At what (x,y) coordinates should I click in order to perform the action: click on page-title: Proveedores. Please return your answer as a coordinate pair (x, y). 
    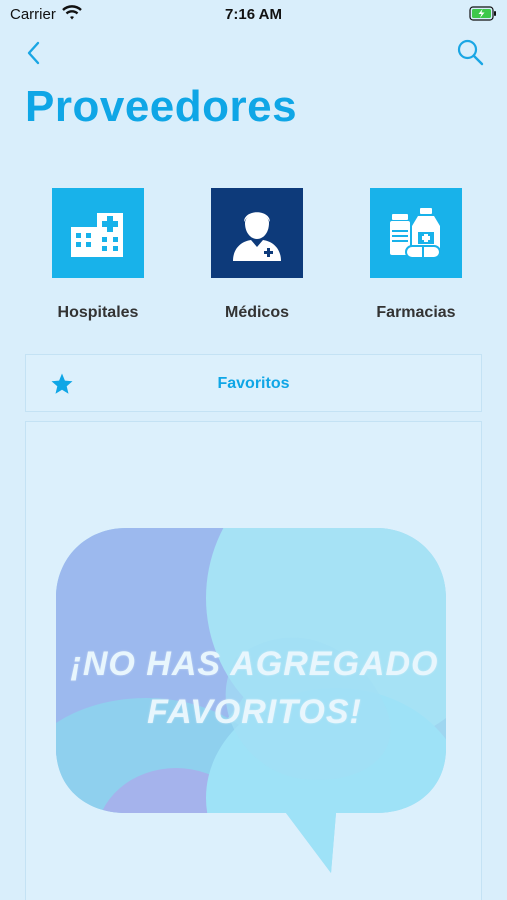
    Looking at the image, I should click on (161, 106).